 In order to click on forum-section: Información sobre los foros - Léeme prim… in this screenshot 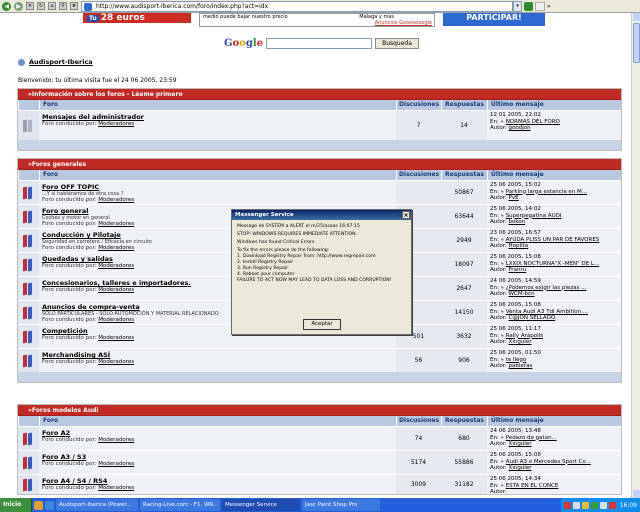, I will do `click(319, 119)`.